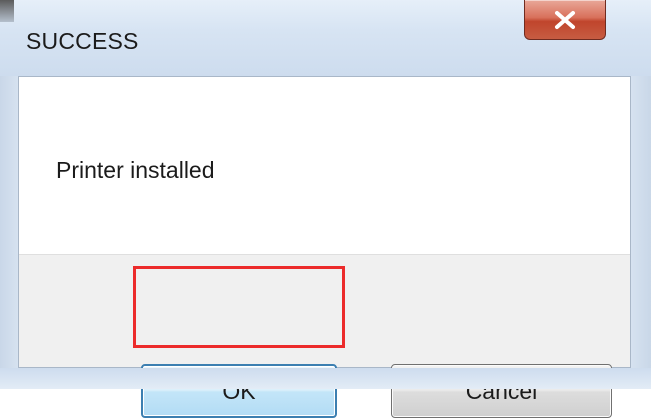 Image resolution: width=651 pixels, height=418 pixels. I want to click on window-right-border, so click(641, 222).